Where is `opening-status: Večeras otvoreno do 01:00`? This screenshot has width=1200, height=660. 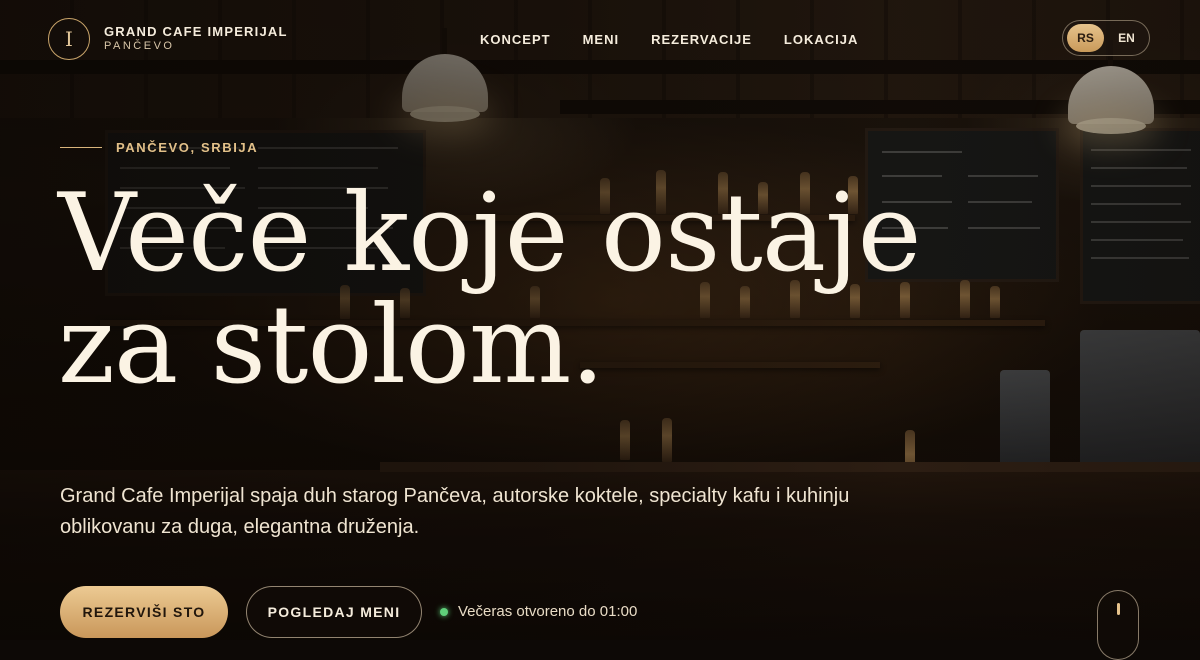 opening-status: Večeras otvoreno do 01:00 is located at coordinates (538, 611).